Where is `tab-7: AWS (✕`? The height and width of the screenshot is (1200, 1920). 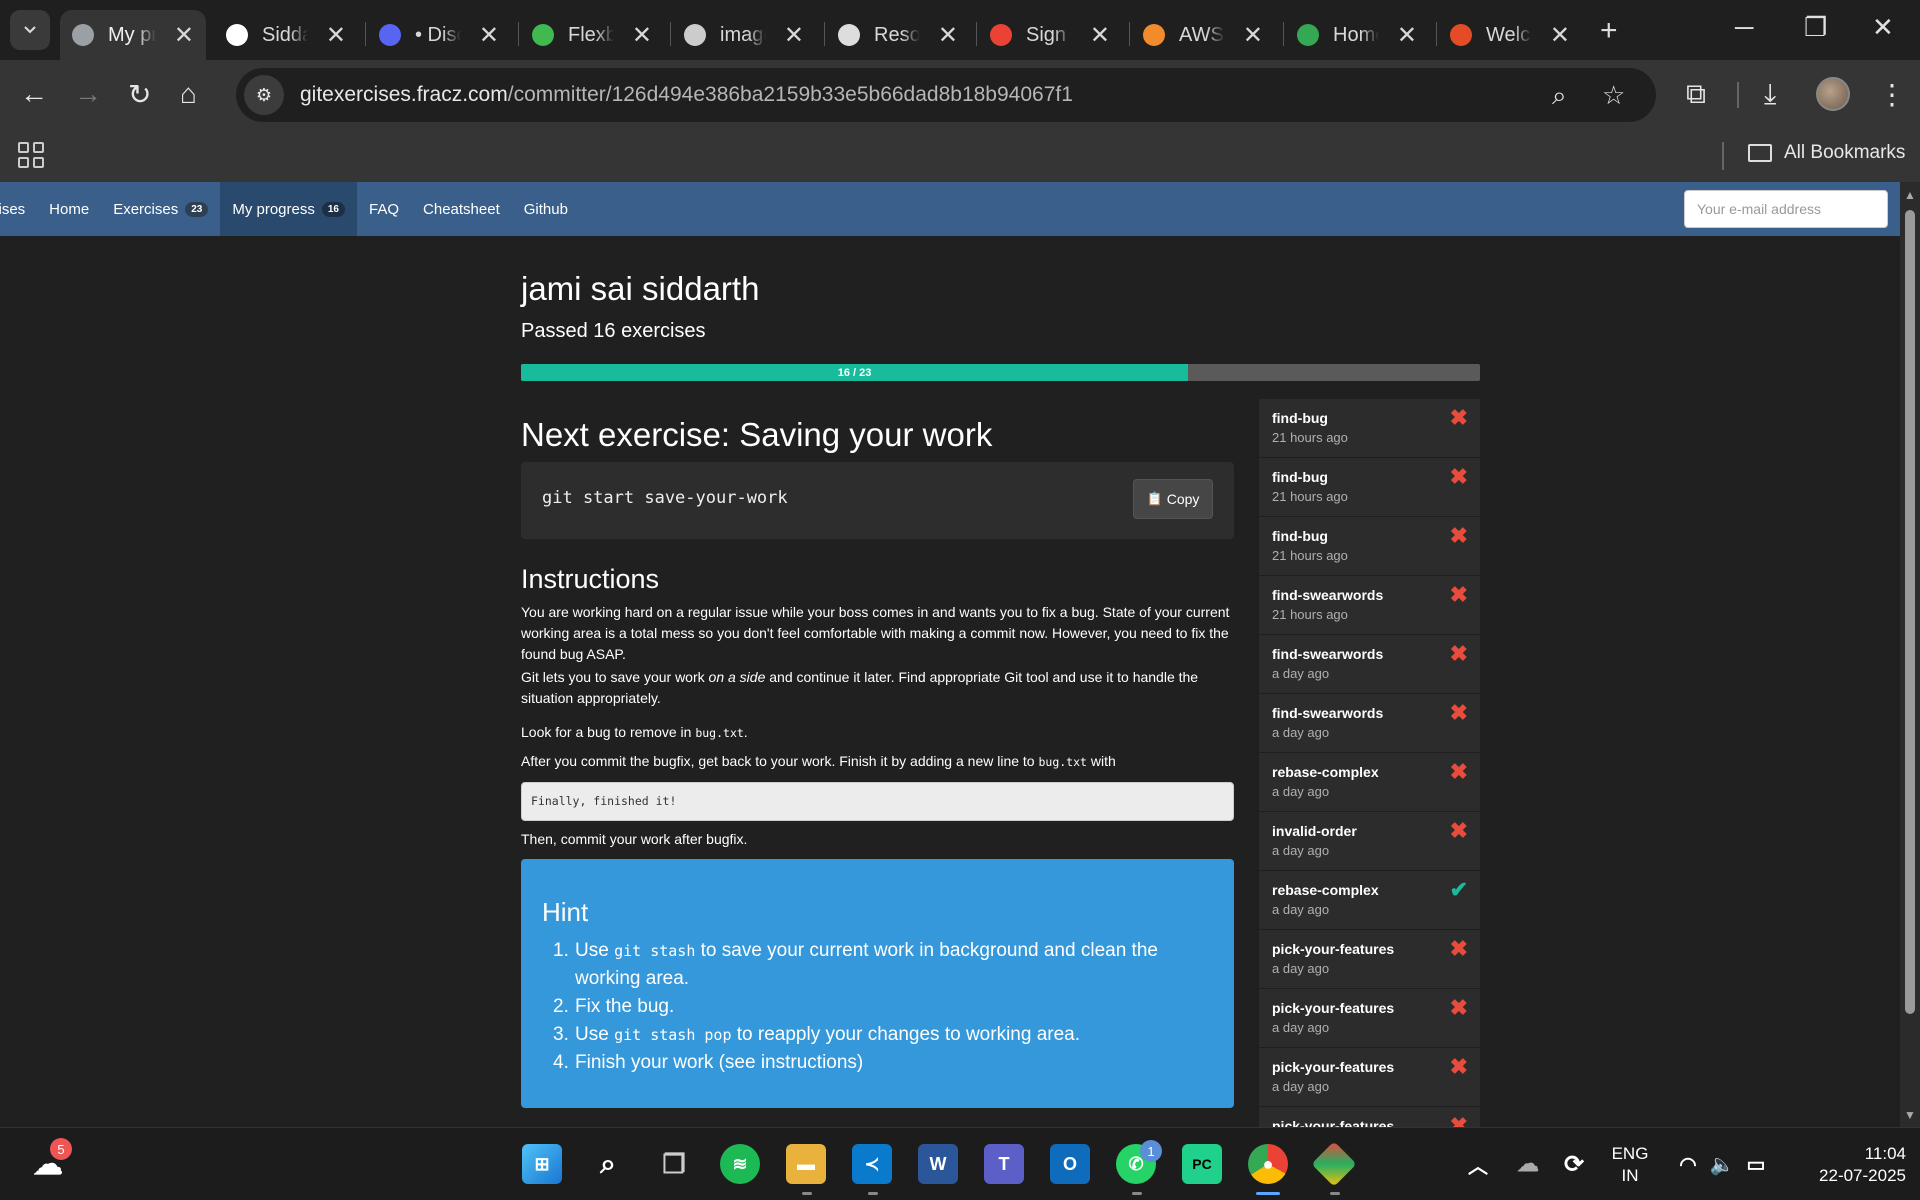 tab-7: AWS (✕ is located at coordinates (1203, 35).